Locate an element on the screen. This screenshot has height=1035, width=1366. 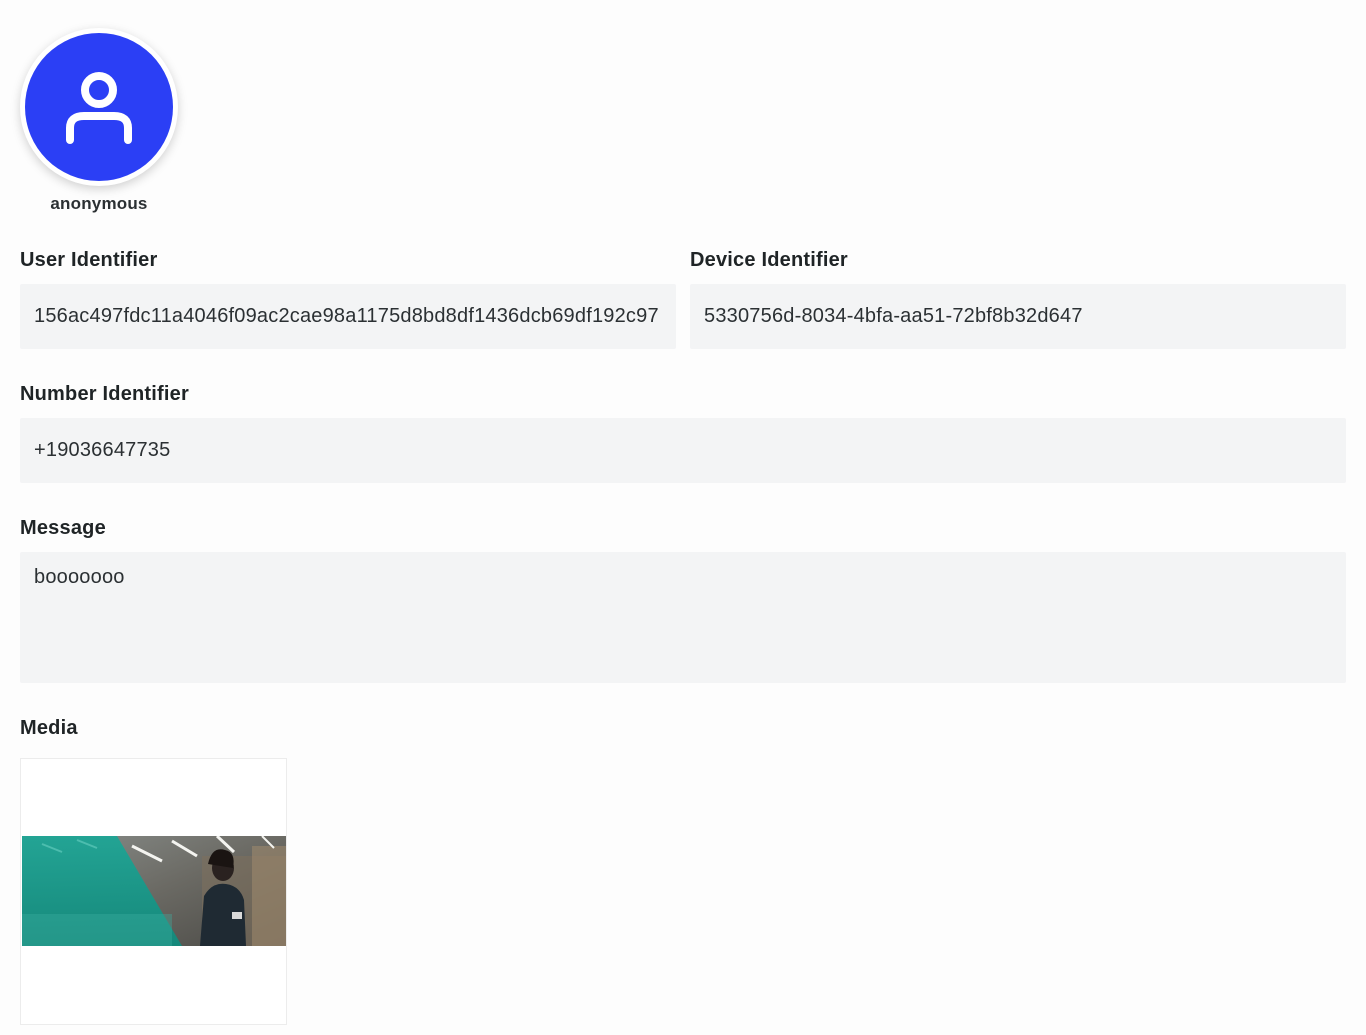
profile-block: anonymous is located at coordinates (99, 121).